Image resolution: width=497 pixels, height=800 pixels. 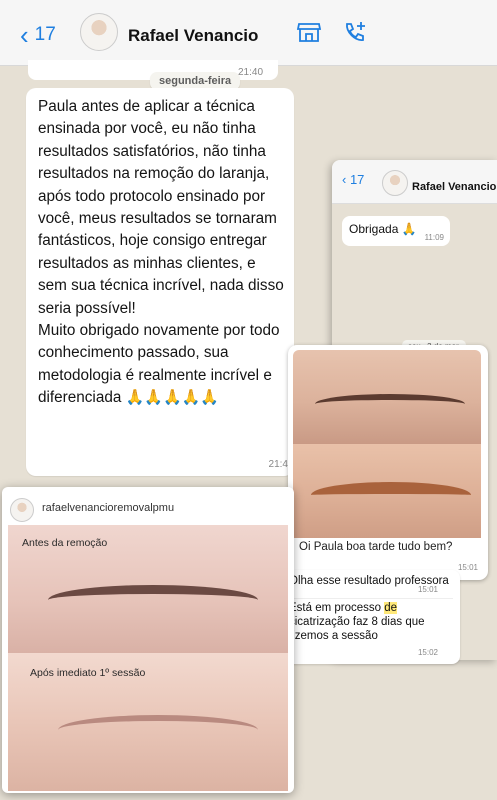 I want to click on message-time: 11:09, so click(x=434, y=237).